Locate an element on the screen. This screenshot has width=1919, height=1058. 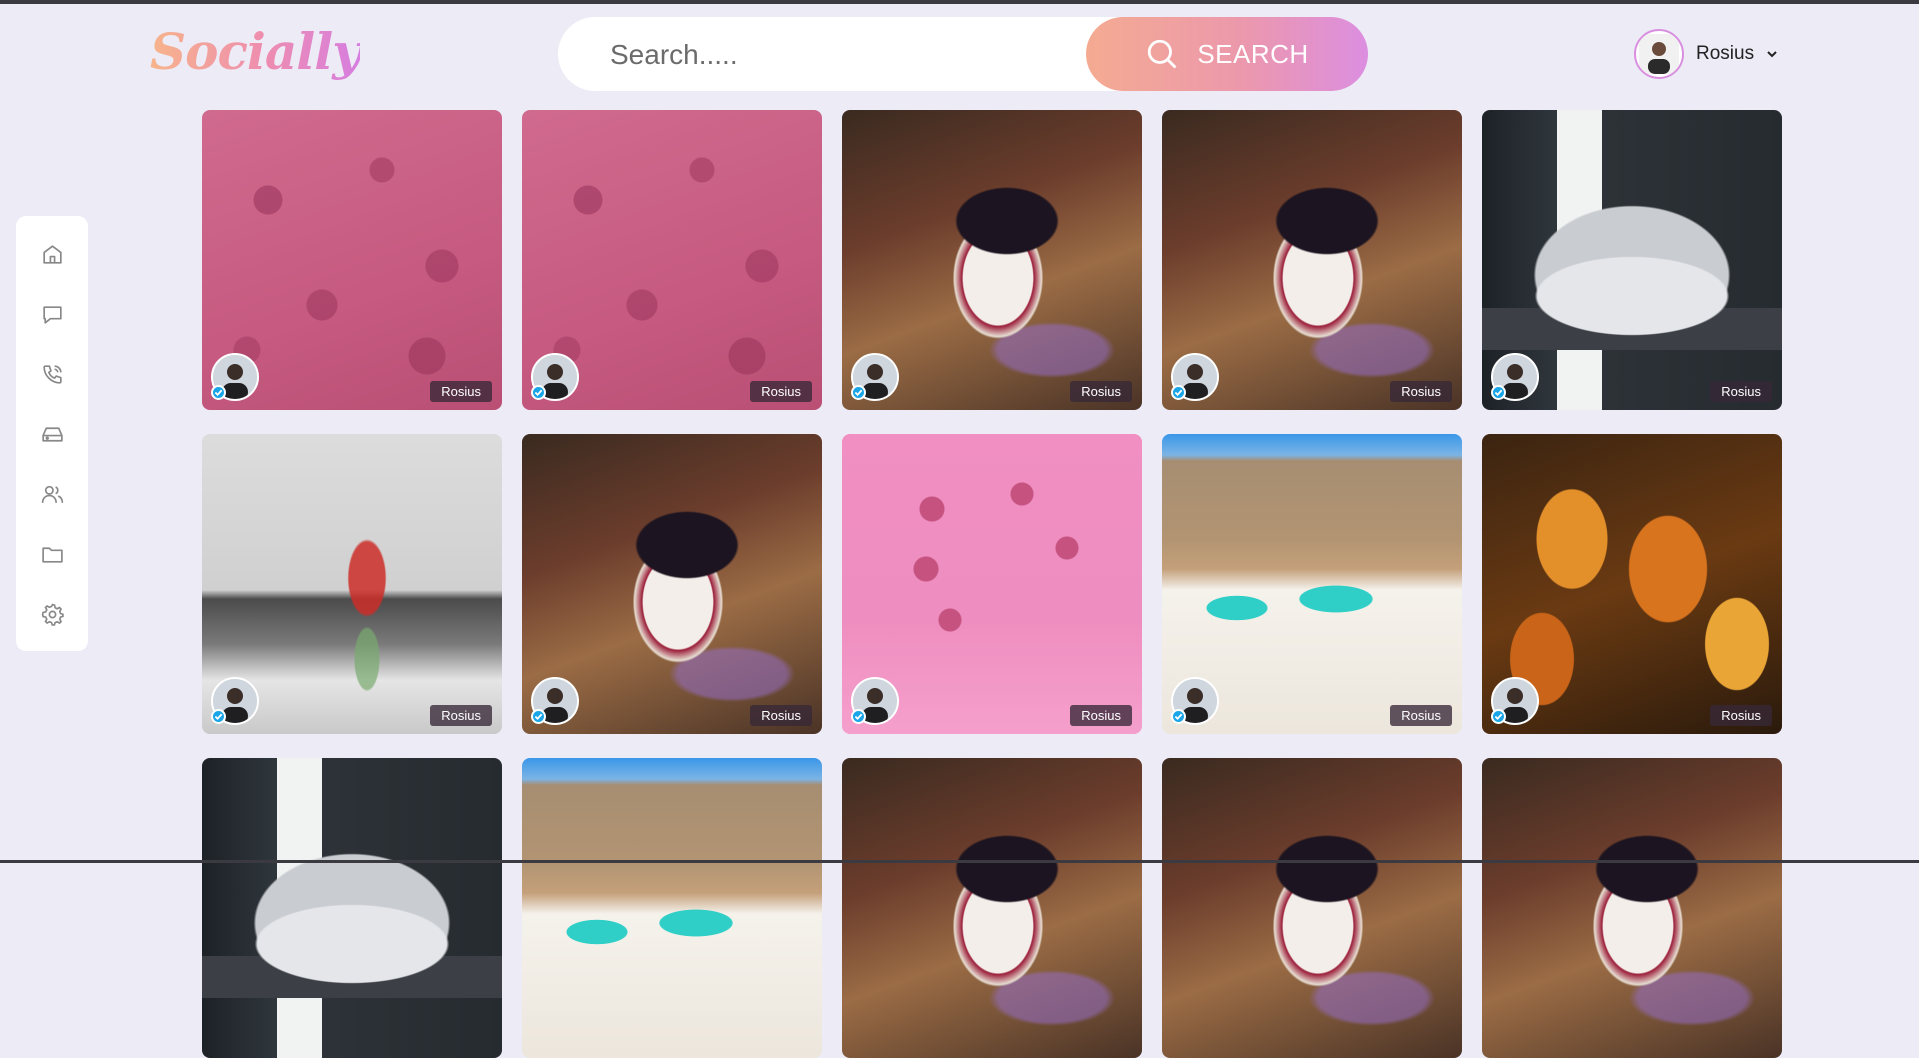
gear-icon is located at coordinates (52, 614).